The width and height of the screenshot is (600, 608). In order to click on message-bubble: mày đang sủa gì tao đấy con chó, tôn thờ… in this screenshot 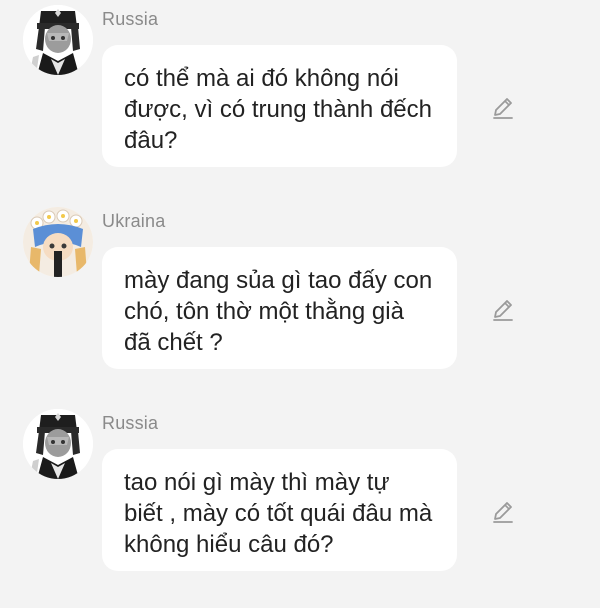, I will do `click(279, 308)`.